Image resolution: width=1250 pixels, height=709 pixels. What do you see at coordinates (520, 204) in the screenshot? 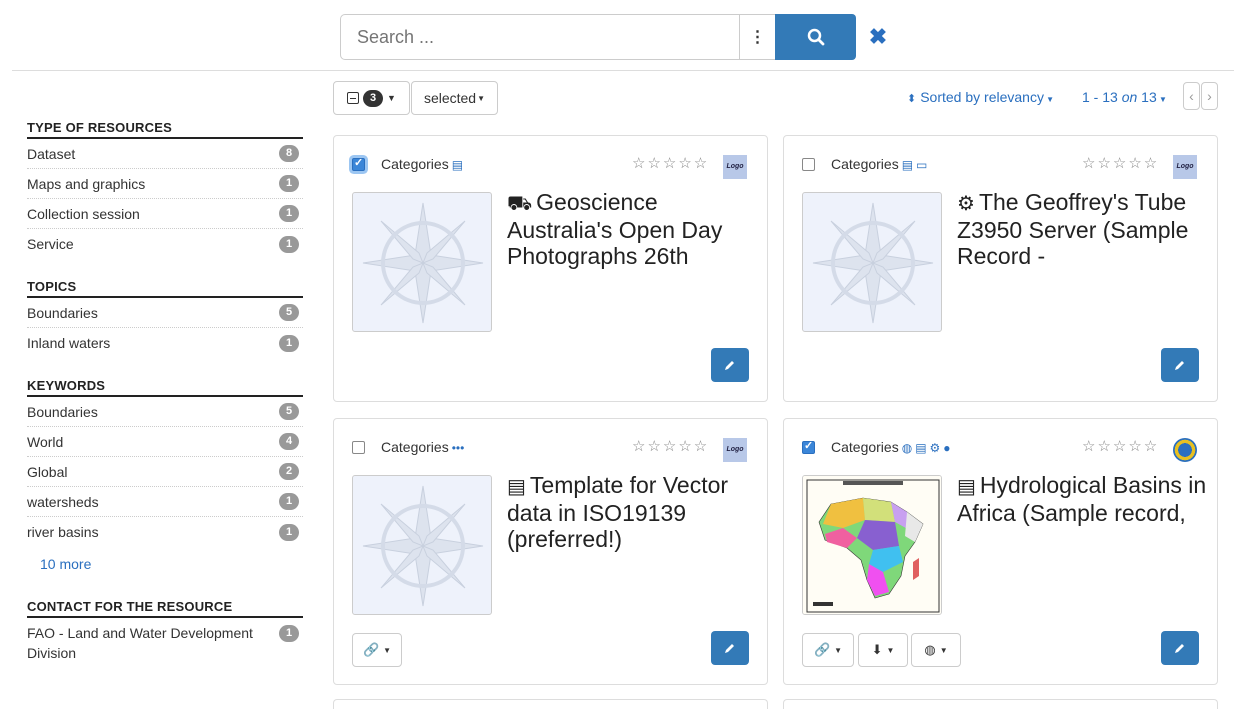
I see `truck-icon: ⛟` at bounding box center [520, 204].